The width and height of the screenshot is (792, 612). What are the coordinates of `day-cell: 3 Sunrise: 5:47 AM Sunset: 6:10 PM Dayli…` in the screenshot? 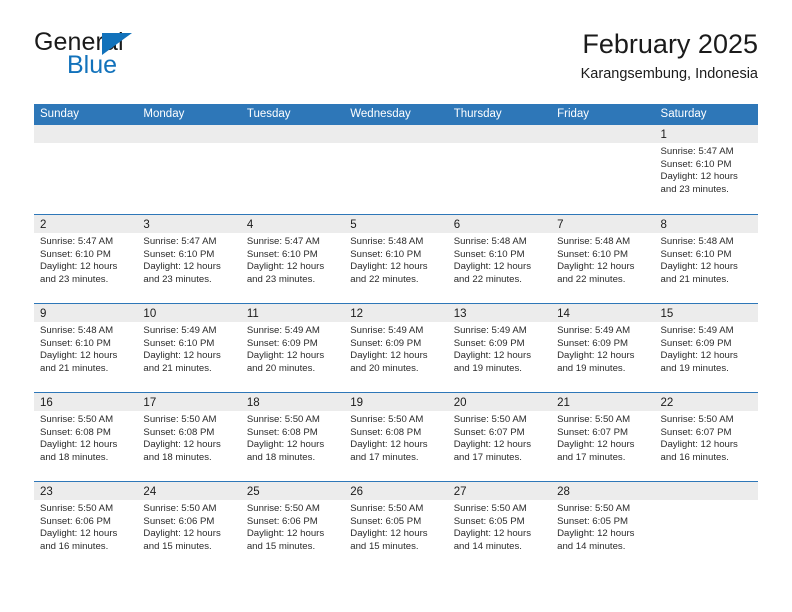 It's located at (189, 259).